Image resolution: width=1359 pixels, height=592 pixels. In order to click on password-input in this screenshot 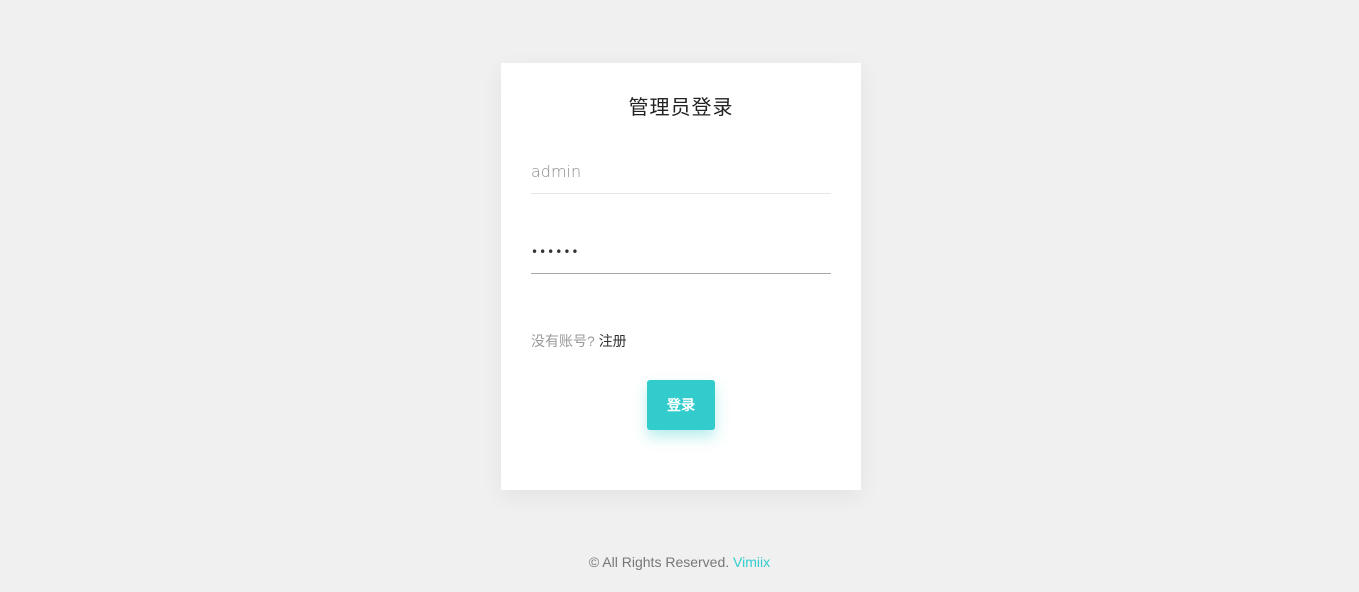, I will do `click(681, 252)`.